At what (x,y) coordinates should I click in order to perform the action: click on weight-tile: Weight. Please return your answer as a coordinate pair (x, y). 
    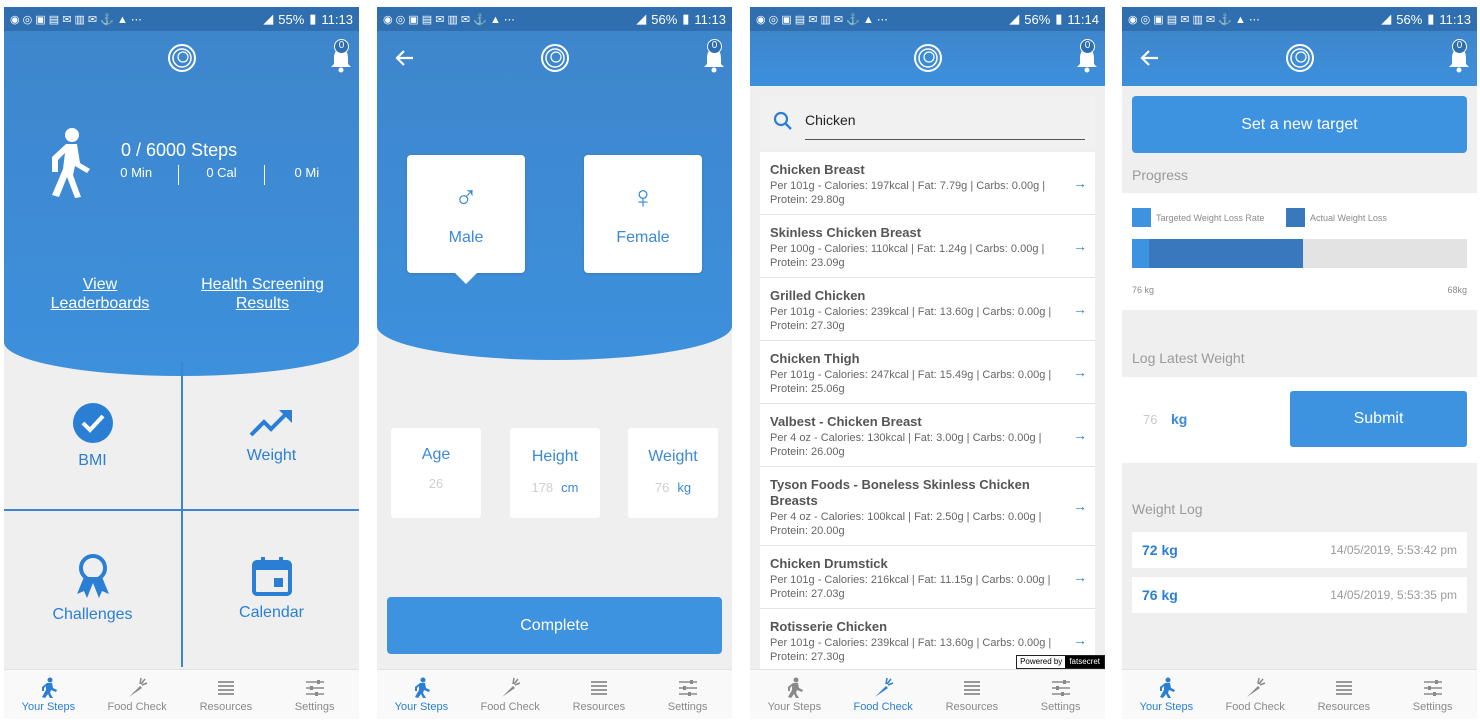
    Looking at the image, I should click on (271, 435).